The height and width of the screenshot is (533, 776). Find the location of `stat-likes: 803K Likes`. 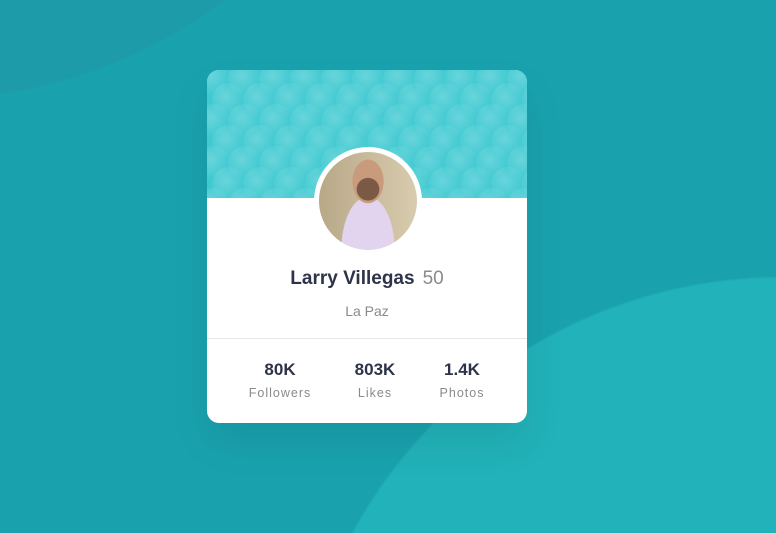

stat-likes: 803K Likes is located at coordinates (375, 380).